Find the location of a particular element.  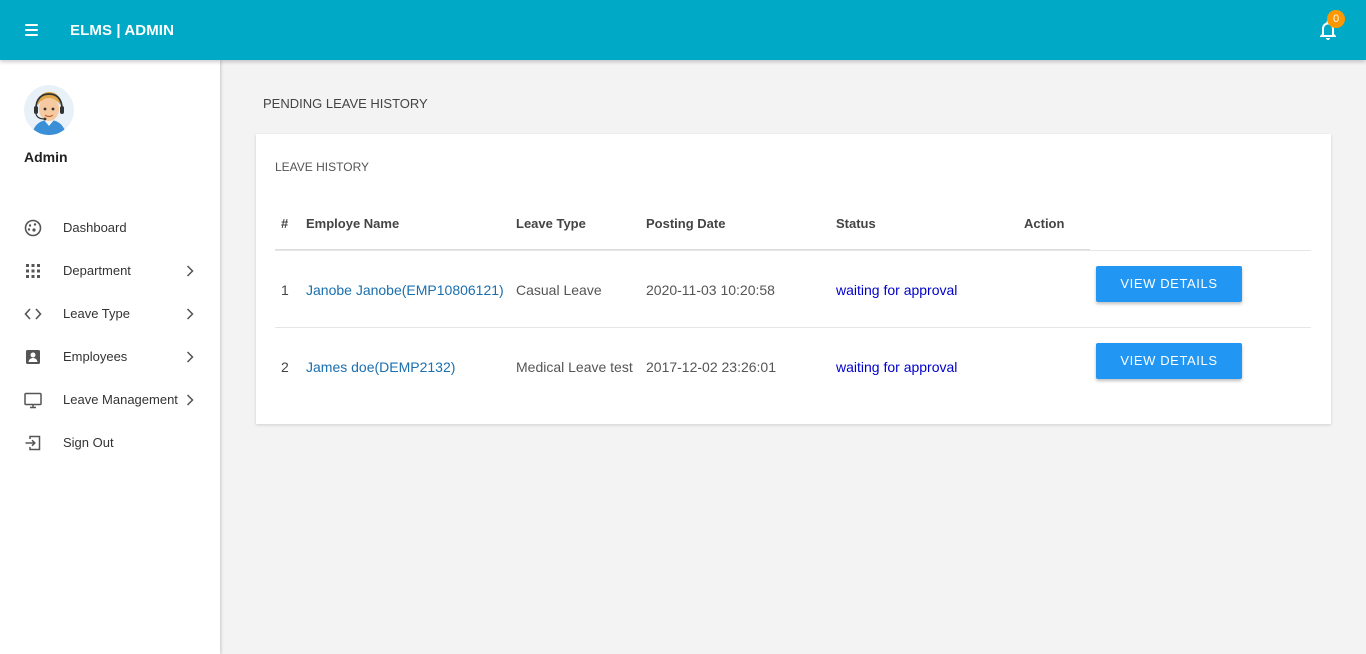

sidebar-item-employees: Employees is located at coordinates (110, 357).